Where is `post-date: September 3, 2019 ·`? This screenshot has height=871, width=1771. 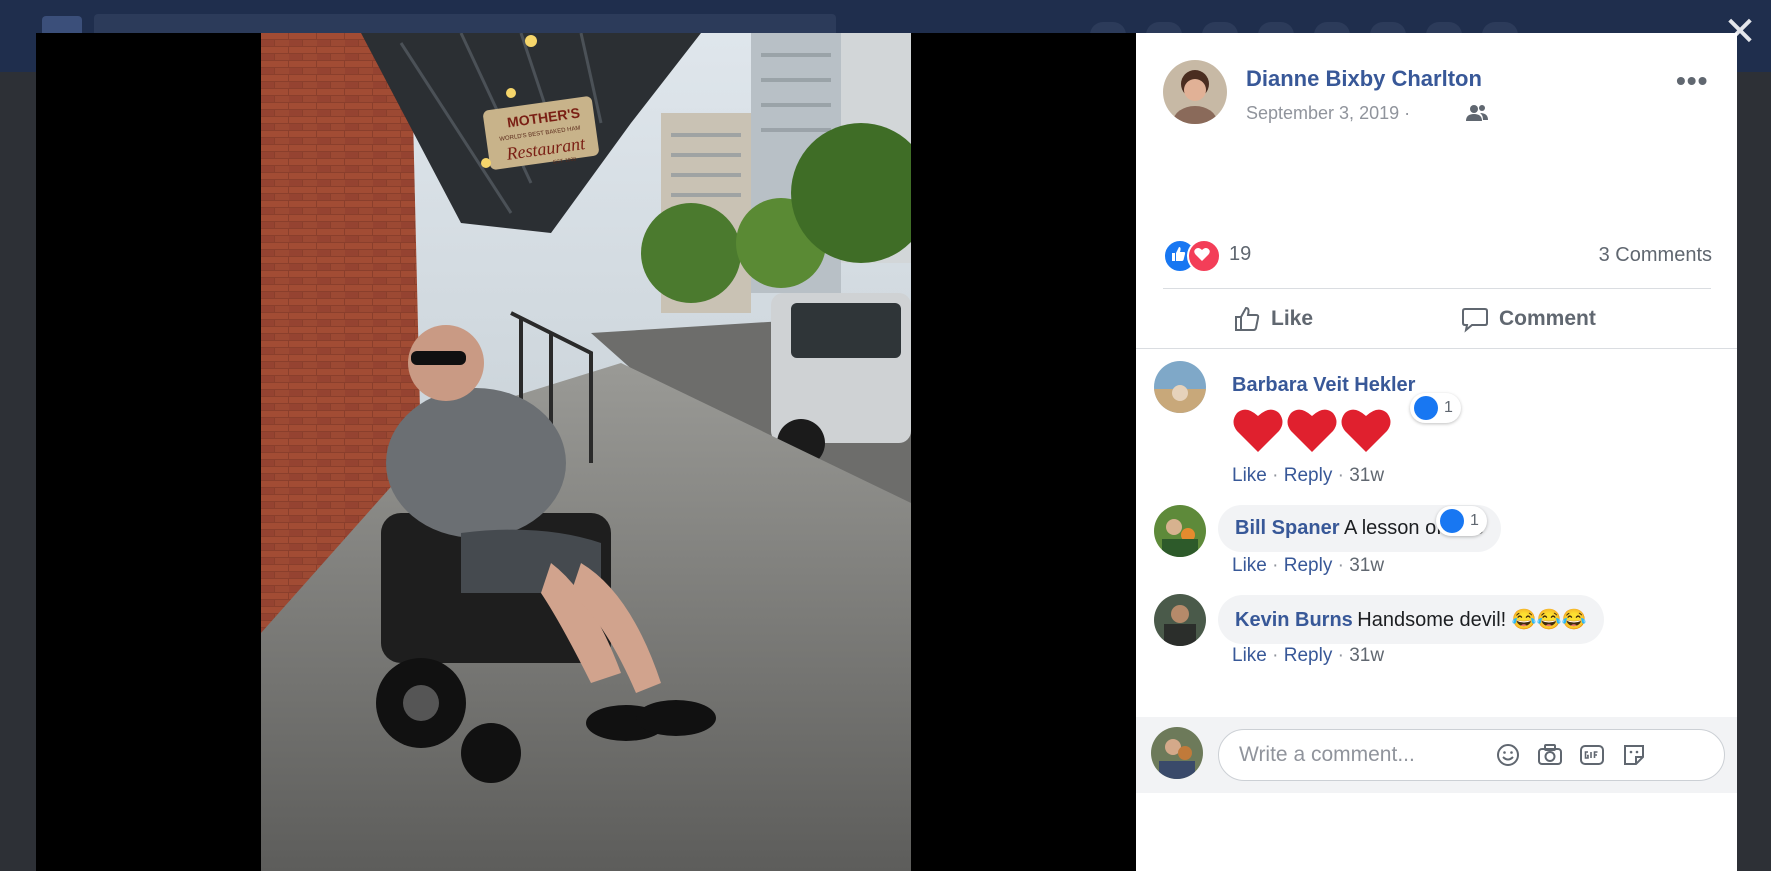 post-date: September 3, 2019 · is located at coordinates (1328, 113).